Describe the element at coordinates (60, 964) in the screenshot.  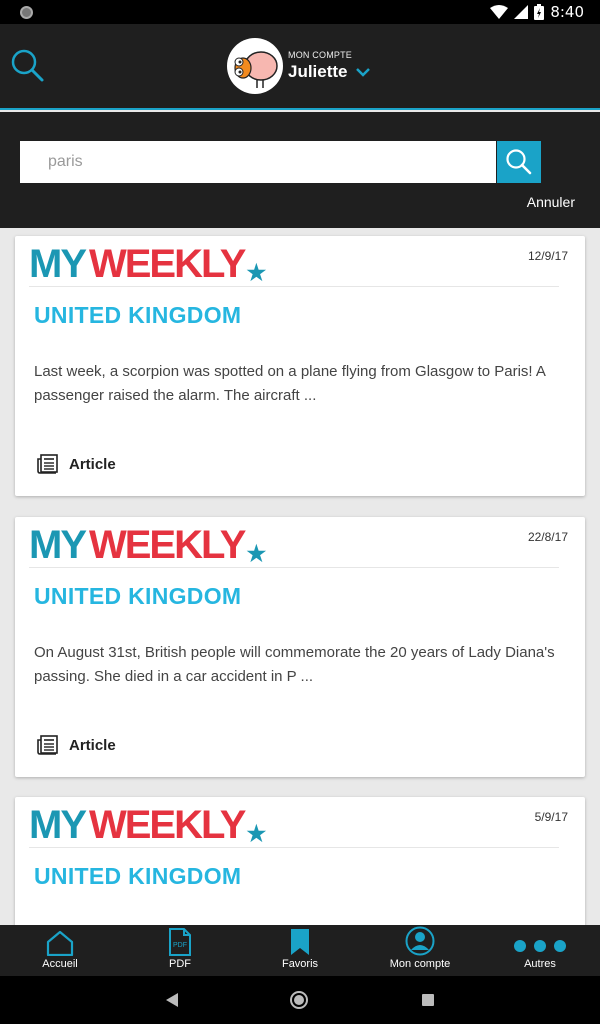
I see `nav-label: Accueil` at that location.